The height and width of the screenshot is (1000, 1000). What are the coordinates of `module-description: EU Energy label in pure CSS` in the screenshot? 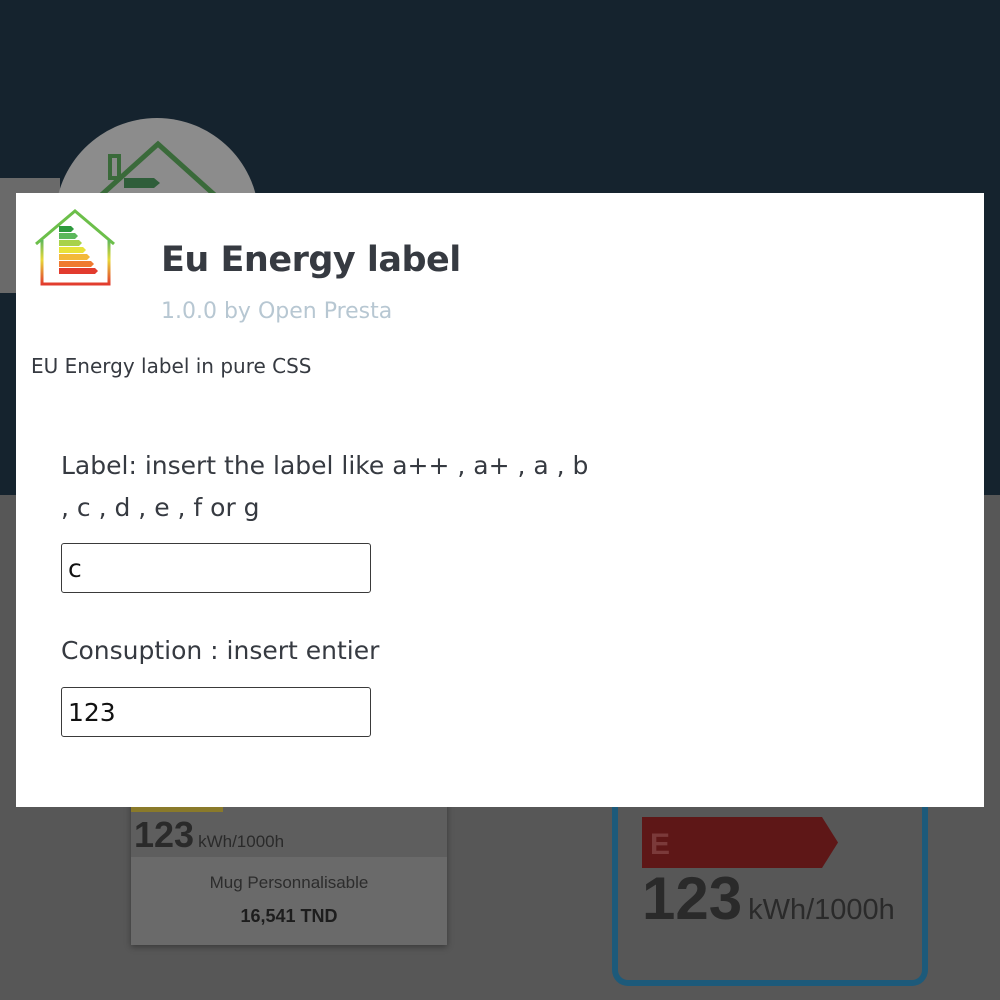 It's located at (171, 366).